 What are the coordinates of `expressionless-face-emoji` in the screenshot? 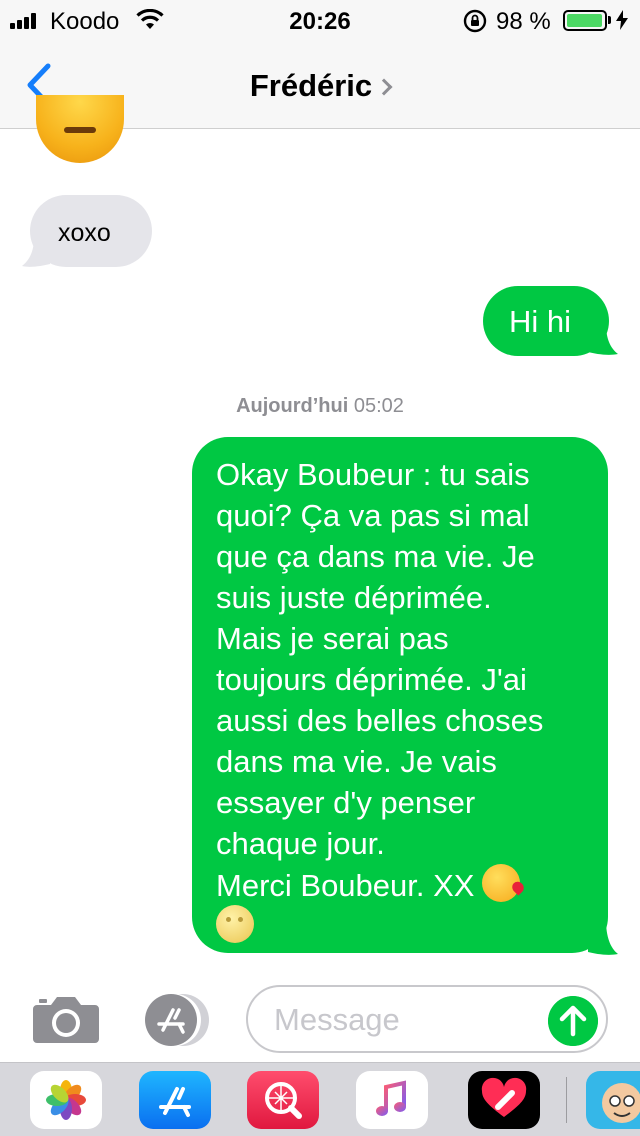 It's located at (80, 129).